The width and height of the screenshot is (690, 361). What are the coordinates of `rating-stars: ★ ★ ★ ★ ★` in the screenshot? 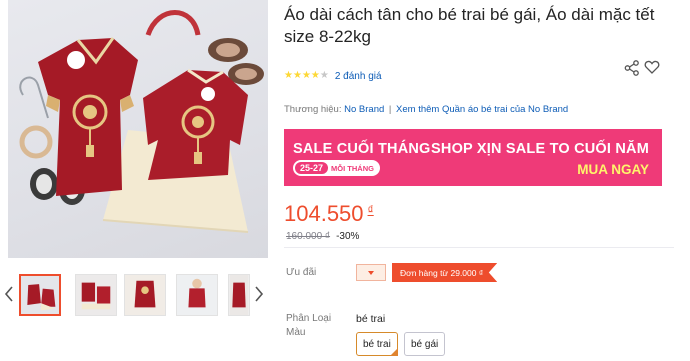 It's located at (306, 76).